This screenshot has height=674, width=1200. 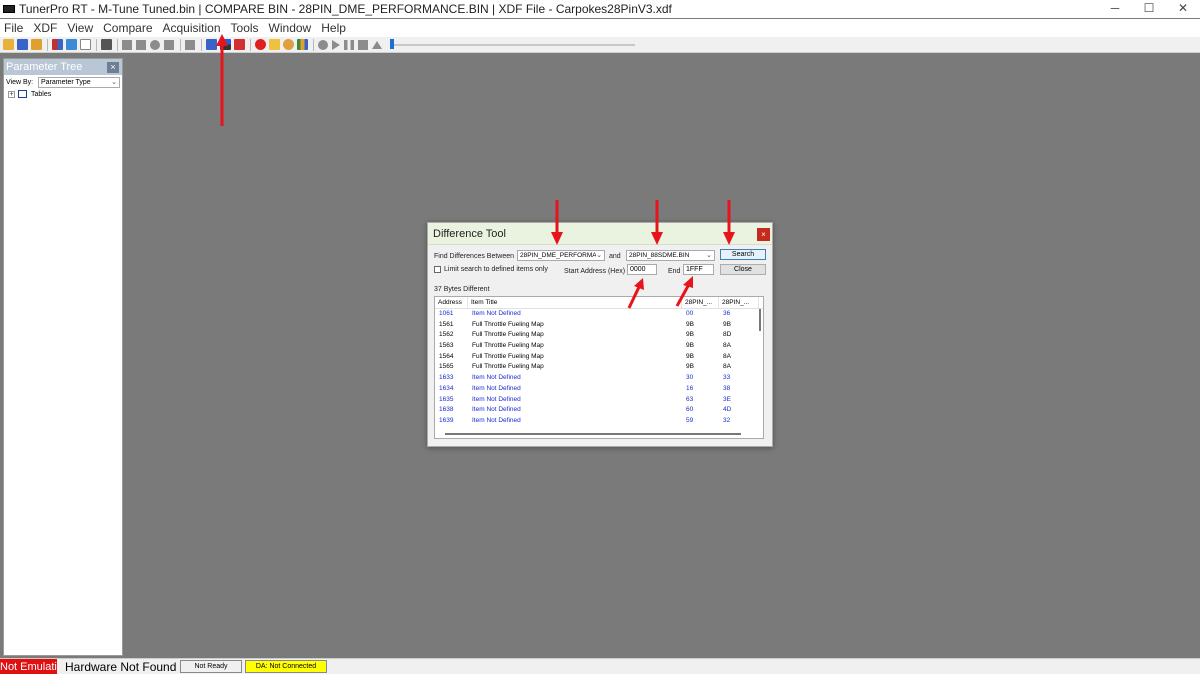 What do you see at coordinates (121, 666) in the screenshot?
I see `hardware-status: Hardware Not Found` at bounding box center [121, 666].